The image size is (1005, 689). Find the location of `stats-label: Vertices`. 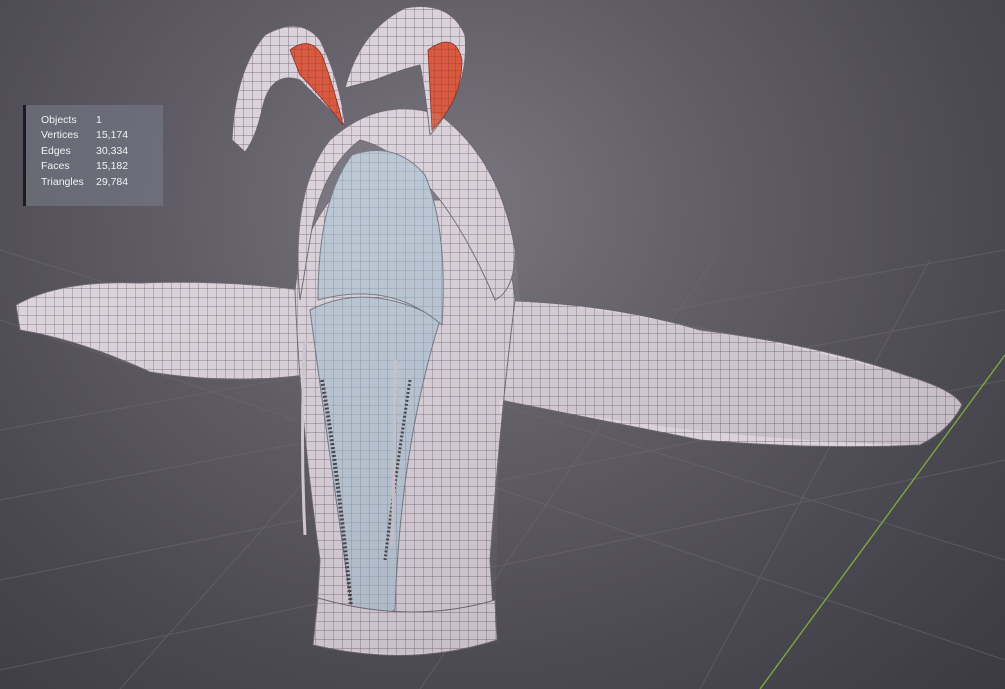

stats-label: Vertices is located at coordinates (60, 135).